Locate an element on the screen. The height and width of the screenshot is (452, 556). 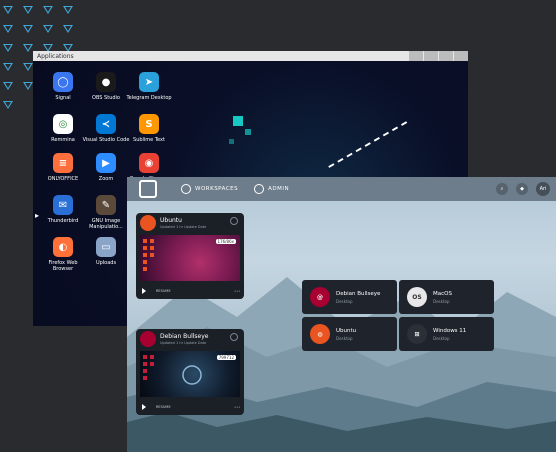
gimp-icon: ✎ is located at coordinates (106, 205).